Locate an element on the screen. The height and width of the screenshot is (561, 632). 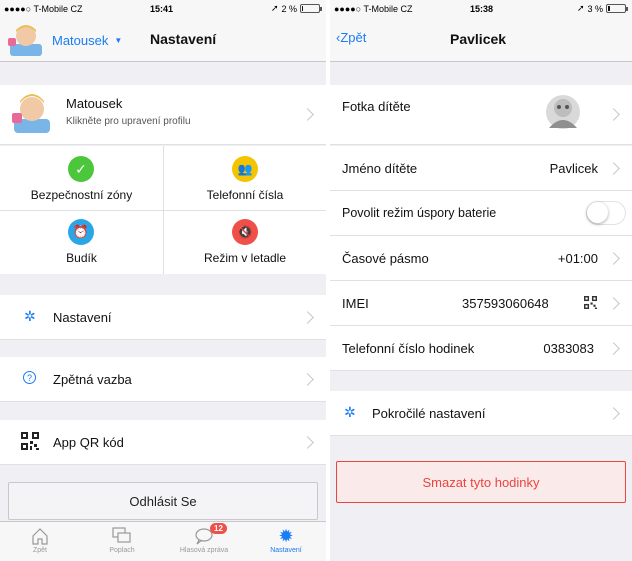
back-label: Zpět is located at coordinates (353, 37).